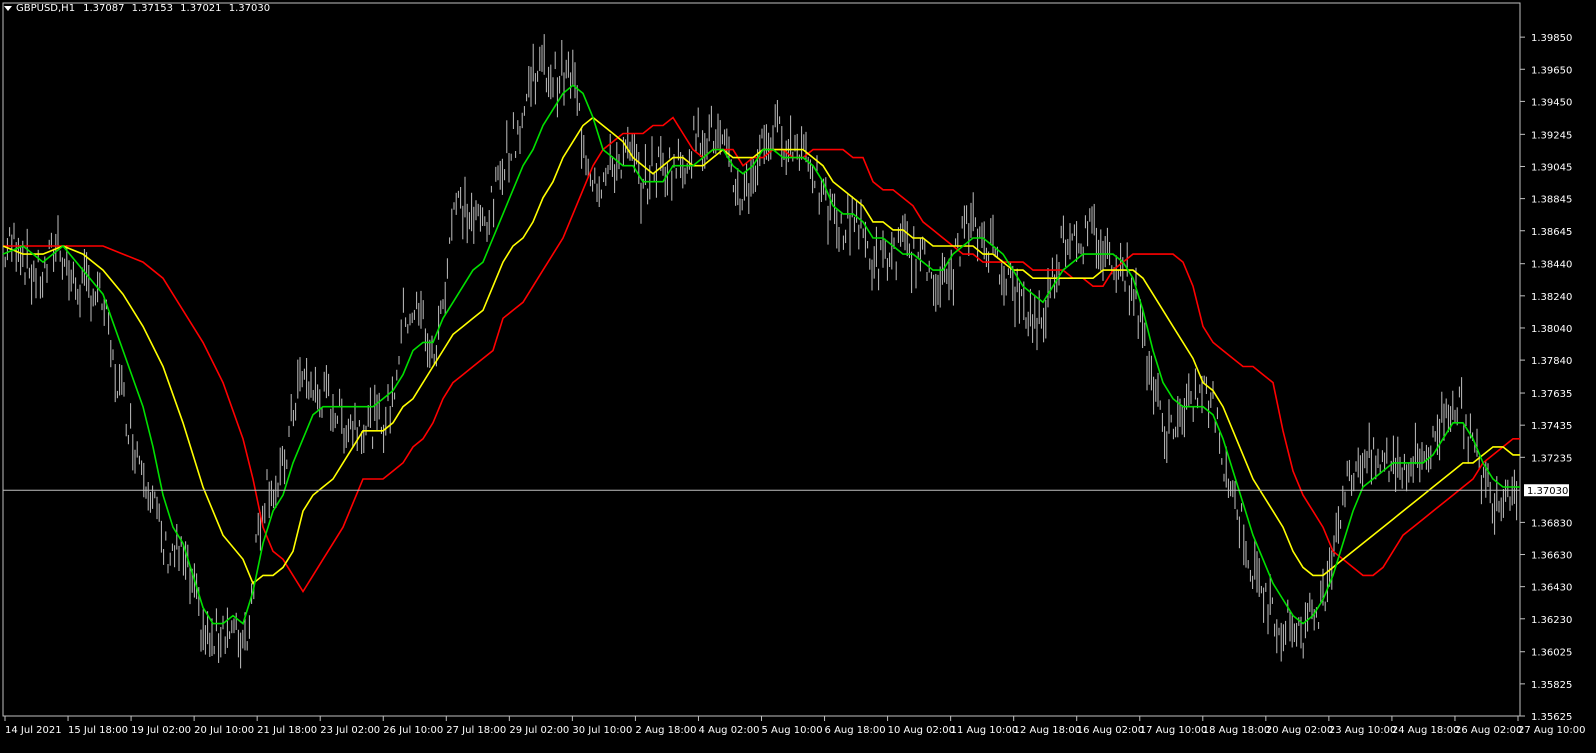  Describe the element at coordinates (249, 8) in the screenshot. I see `close-price: 1.37030` at that location.